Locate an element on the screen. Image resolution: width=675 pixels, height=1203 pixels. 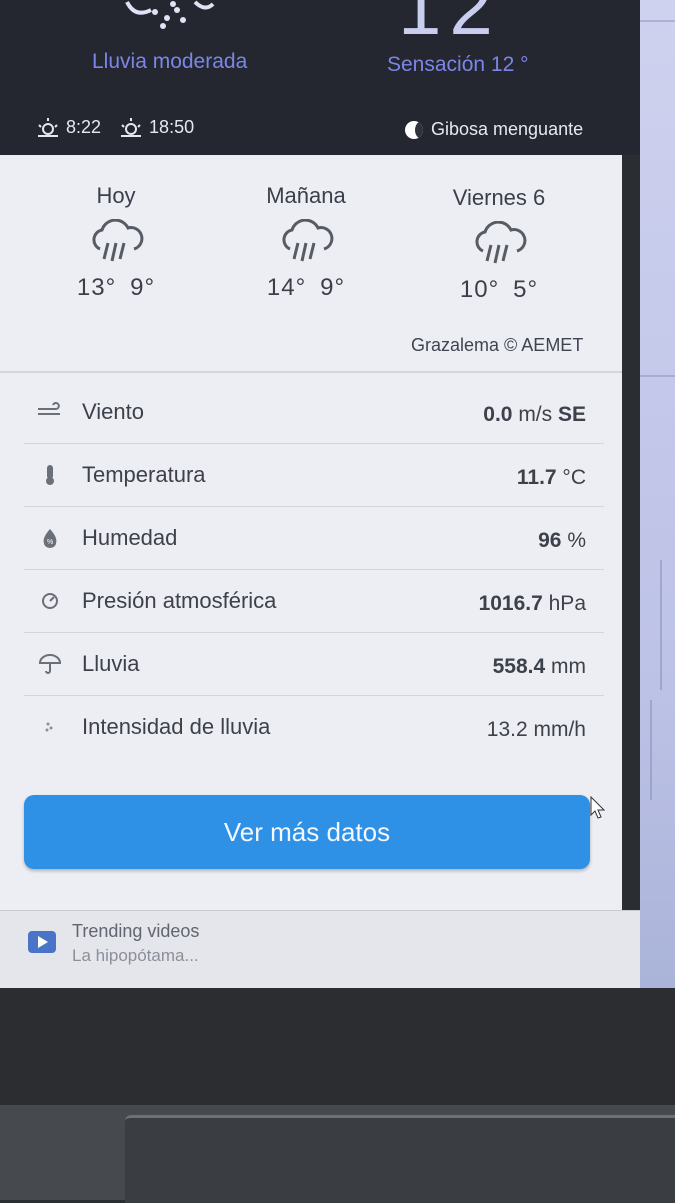
metric-value: 1016.7 hPa is located at coordinates (532, 603).